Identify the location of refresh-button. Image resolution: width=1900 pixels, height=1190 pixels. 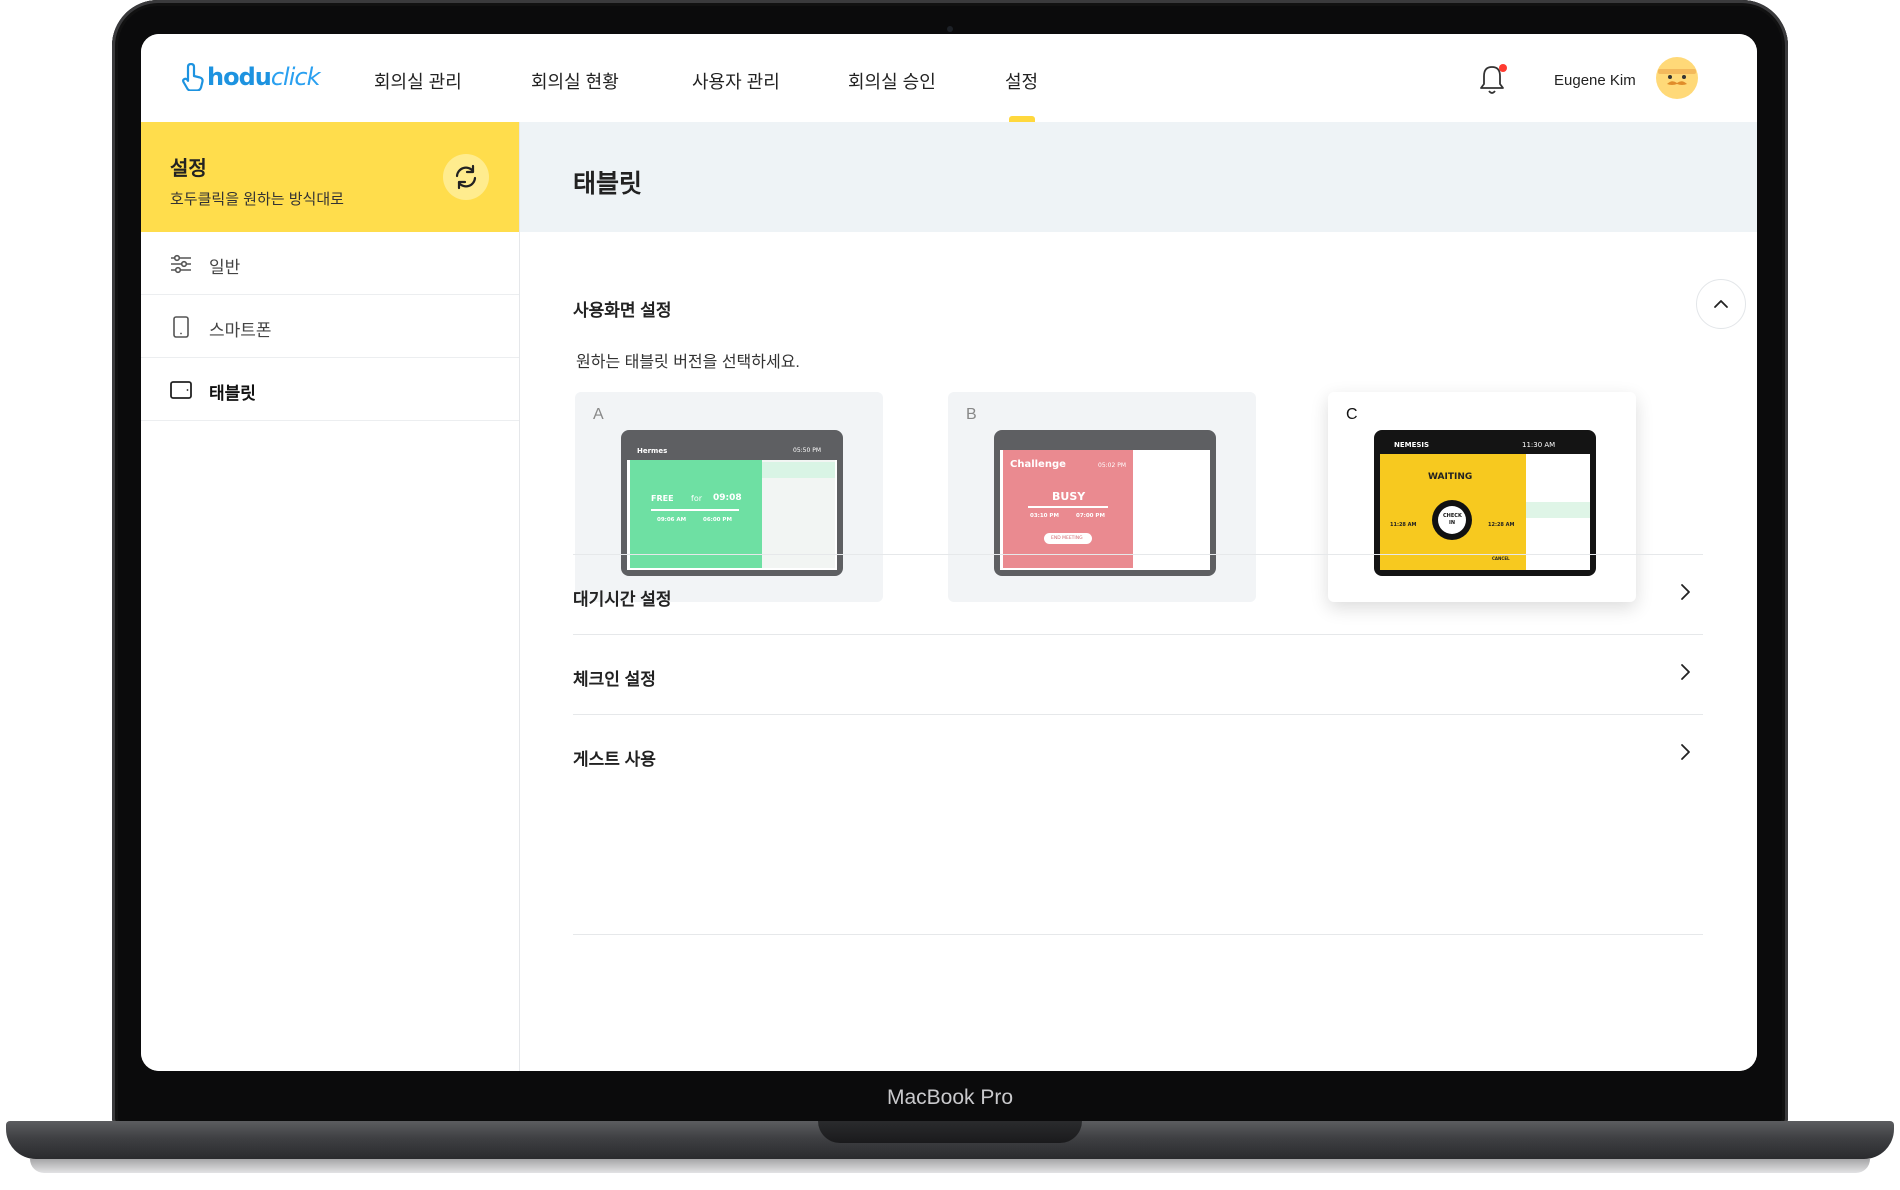
(466, 177).